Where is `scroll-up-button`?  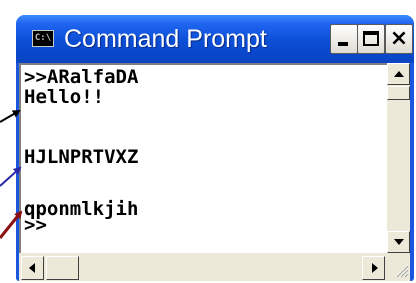
scroll-up-button is located at coordinates (398, 74).